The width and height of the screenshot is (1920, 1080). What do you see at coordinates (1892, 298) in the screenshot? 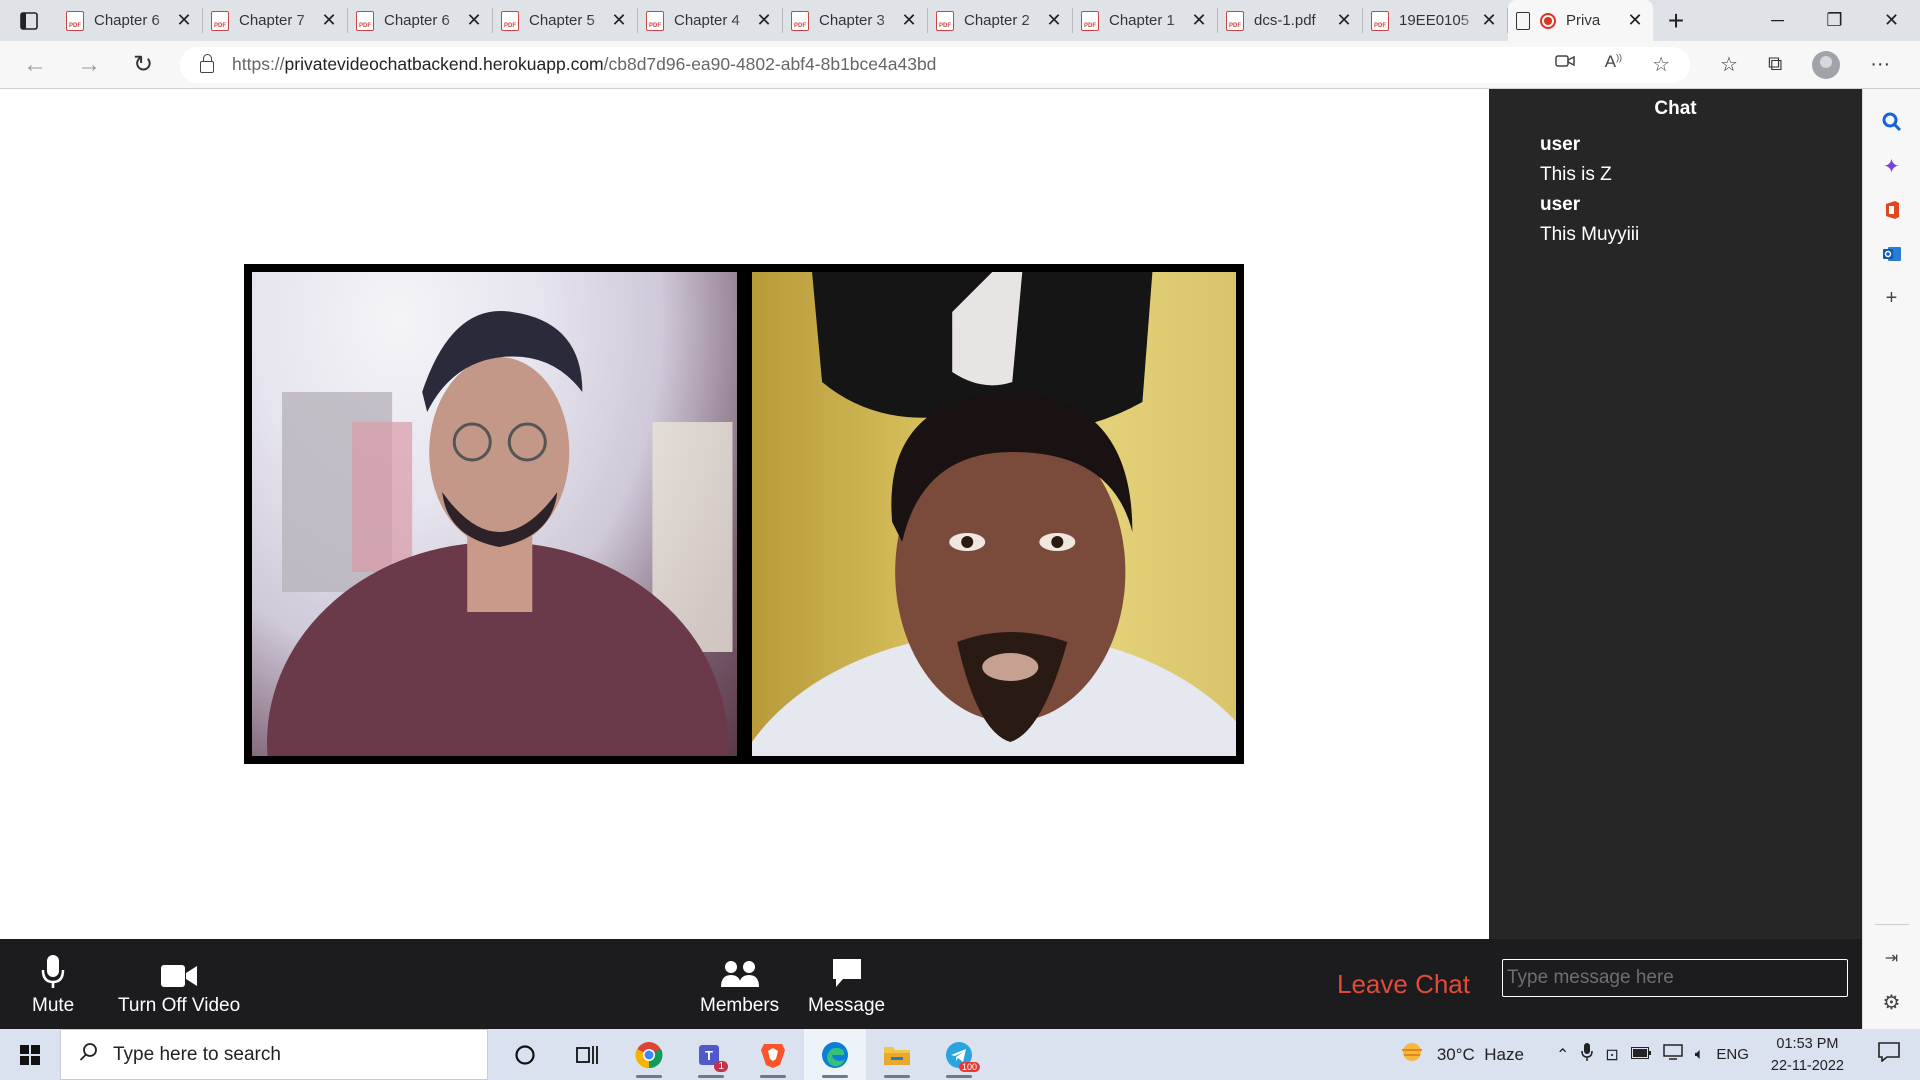
I see `add-sidebar-app-icon: +` at bounding box center [1892, 298].